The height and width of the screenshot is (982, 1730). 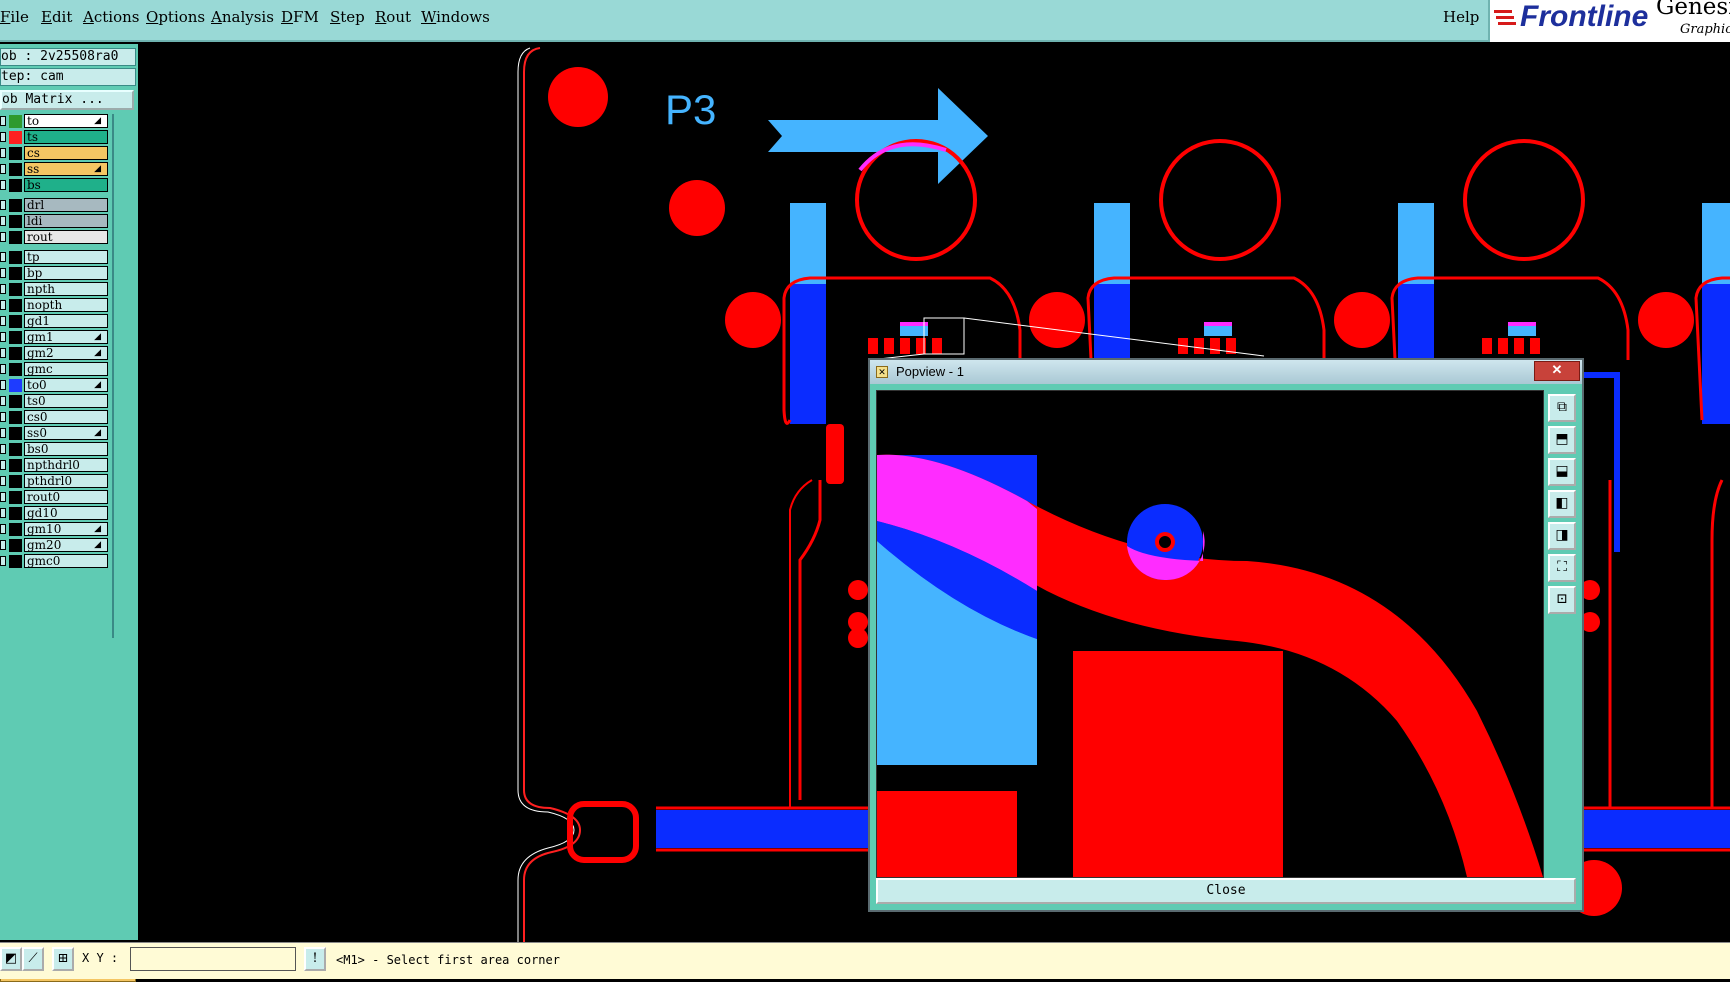 I want to click on window-close-icon: ✕, so click(x=1557, y=371).